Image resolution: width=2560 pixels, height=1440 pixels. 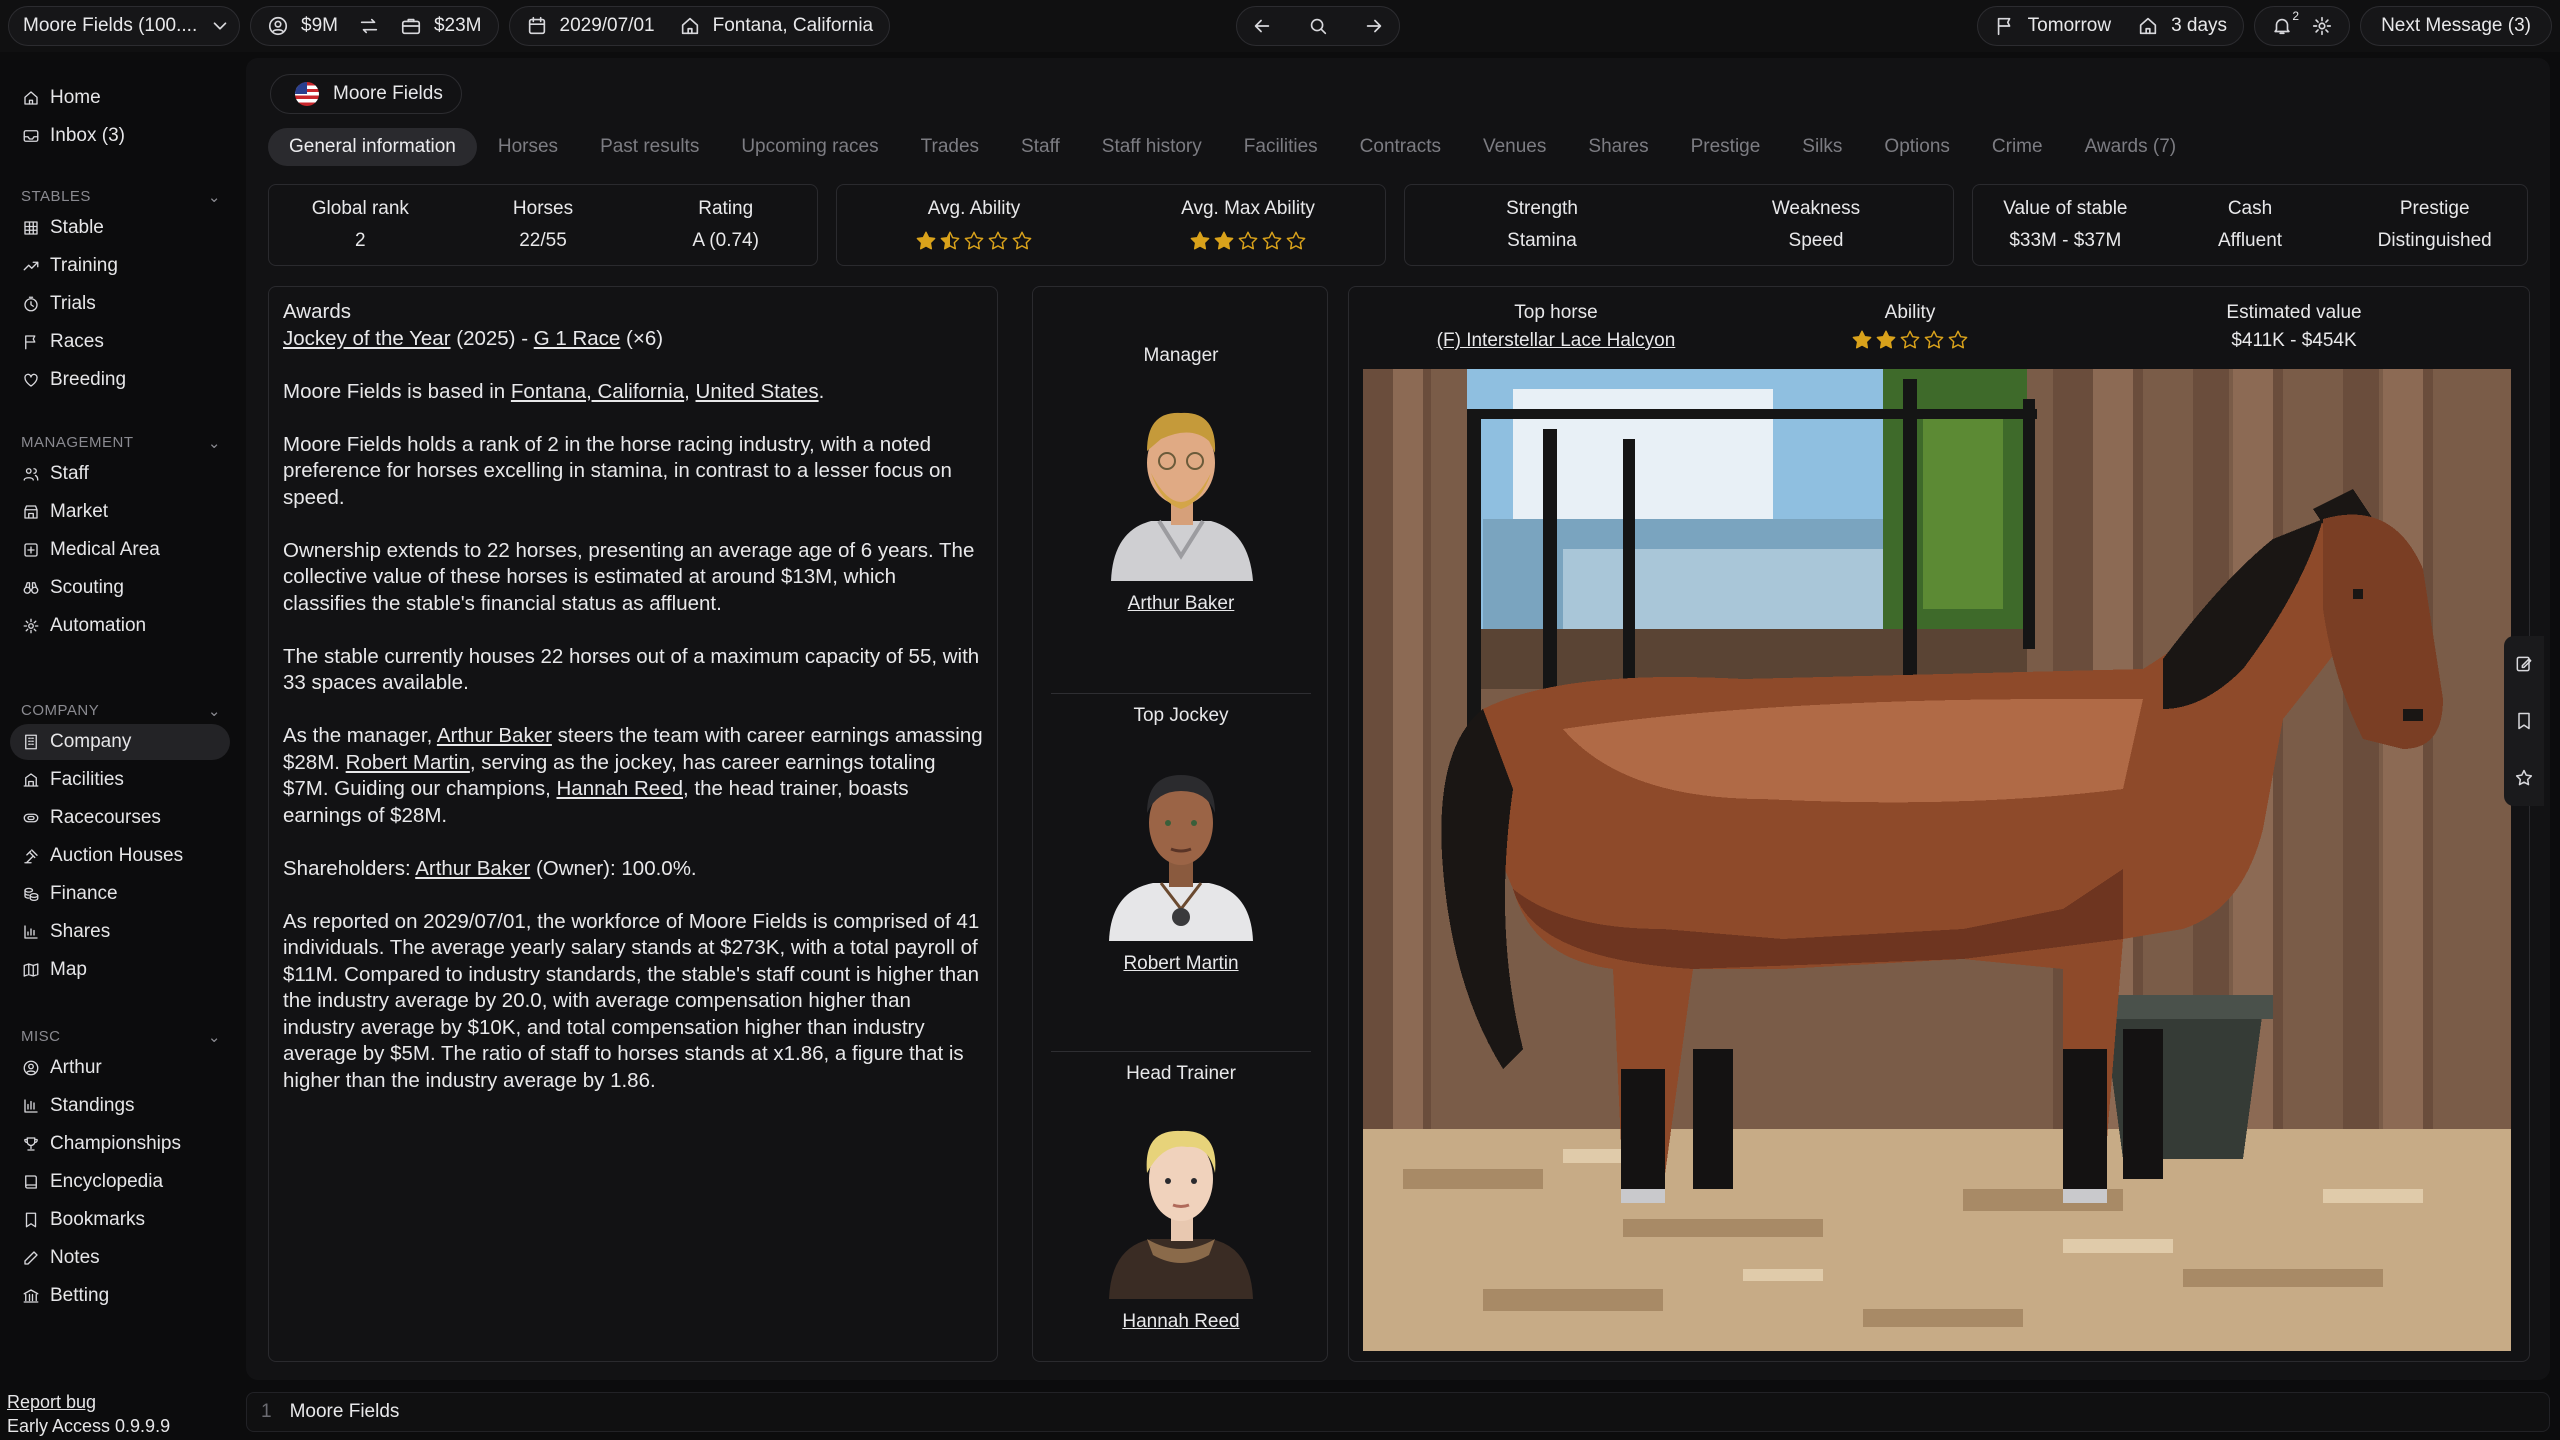 What do you see at coordinates (51, 1402) in the screenshot?
I see `report-bug-link: Report bug` at bounding box center [51, 1402].